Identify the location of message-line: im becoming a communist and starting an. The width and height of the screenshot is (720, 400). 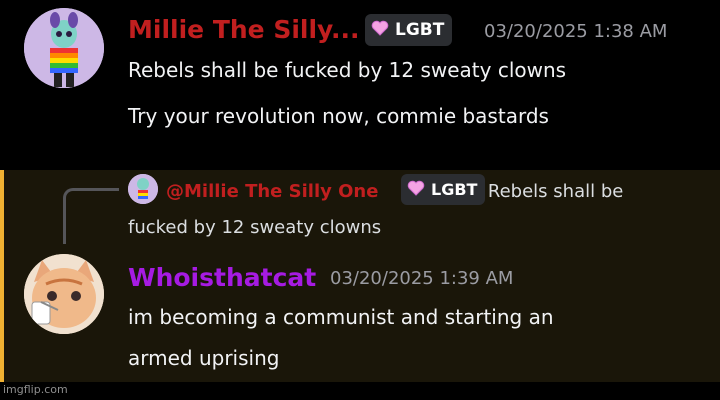
(341, 317).